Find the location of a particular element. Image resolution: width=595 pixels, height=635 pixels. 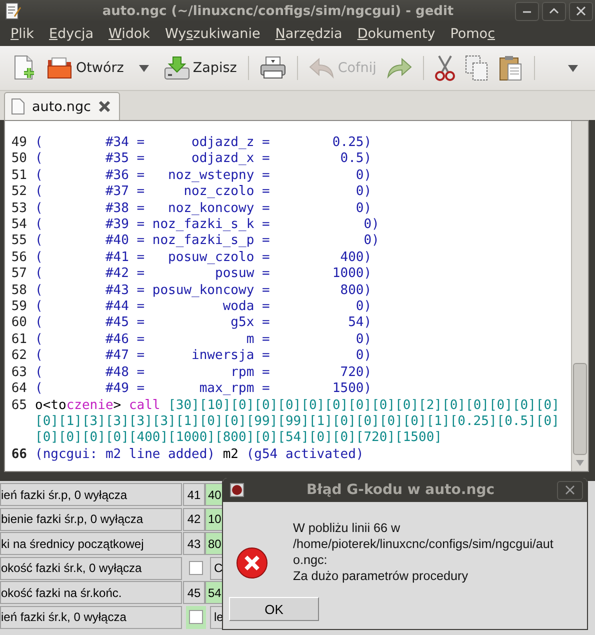

folder-icon is located at coordinates (60, 68).